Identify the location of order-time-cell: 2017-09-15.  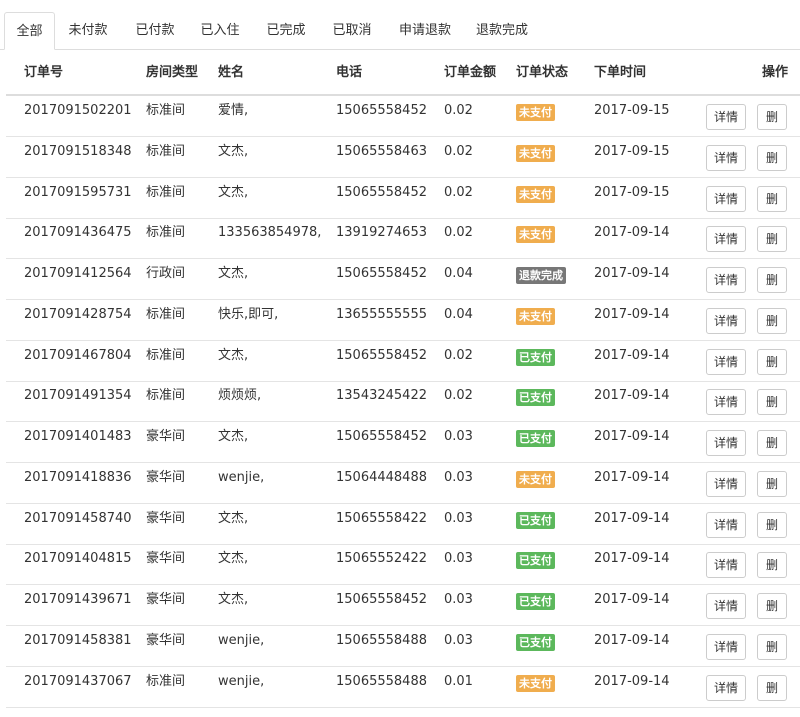
(632, 110).